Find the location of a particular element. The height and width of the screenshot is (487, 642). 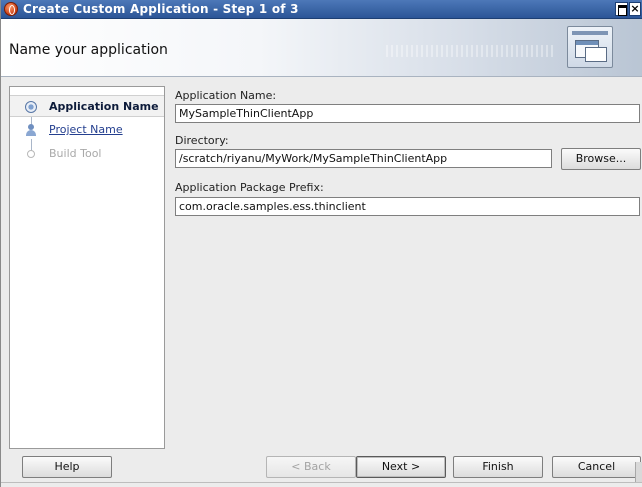

step-label: Application Name is located at coordinates (104, 106).